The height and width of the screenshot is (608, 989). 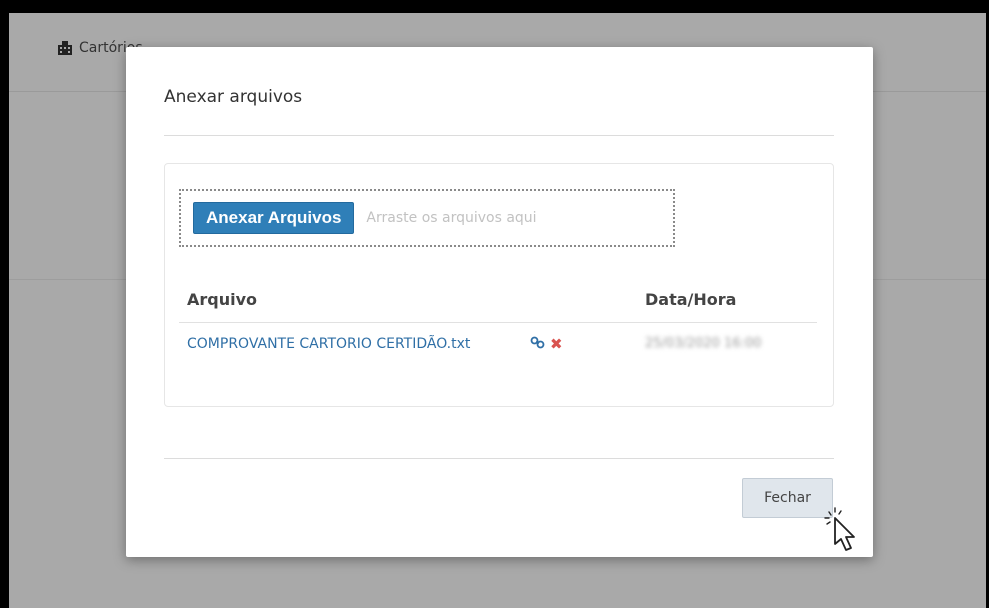 What do you see at coordinates (839, 529) in the screenshot?
I see `hand-cursor-icon` at bounding box center [839, 529].